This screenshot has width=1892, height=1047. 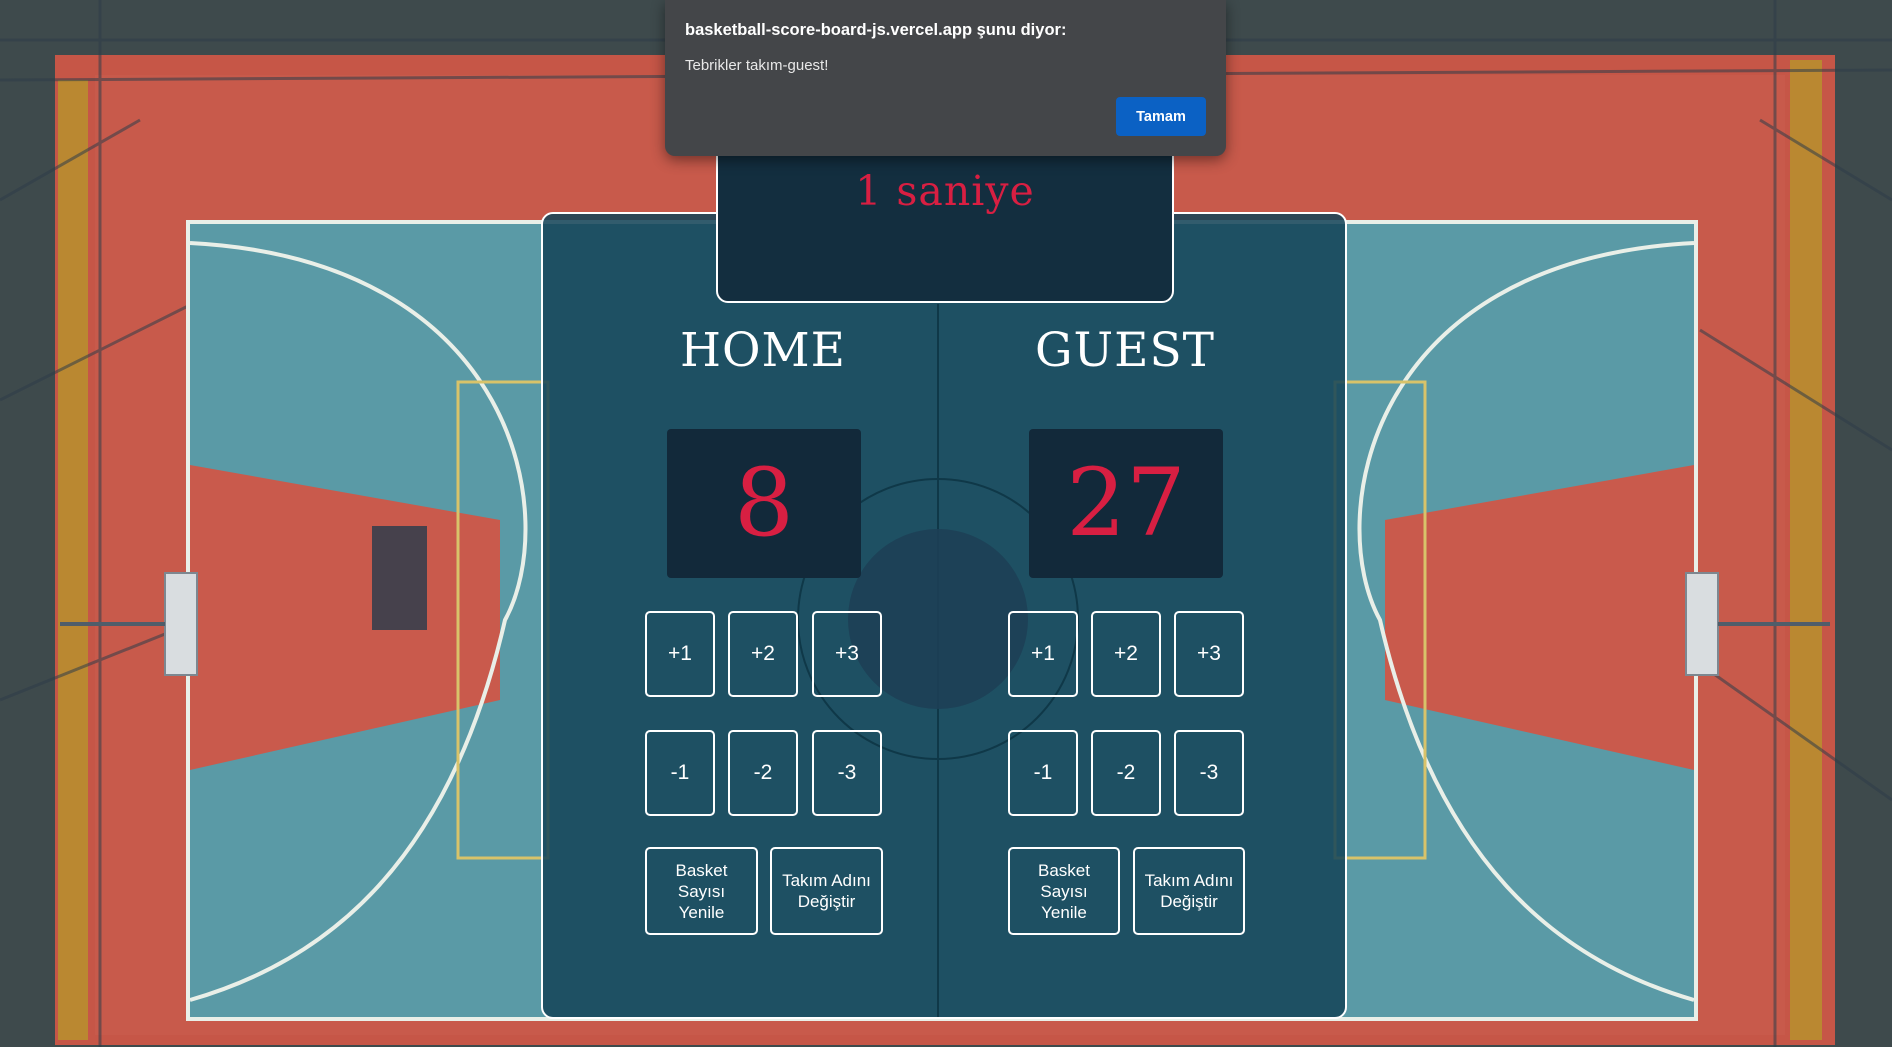 What do you see at coordinates (1161, 116) in the screenshot?
I see `dialog-ok-button: Tamam` at bounding box center [1161, 116].